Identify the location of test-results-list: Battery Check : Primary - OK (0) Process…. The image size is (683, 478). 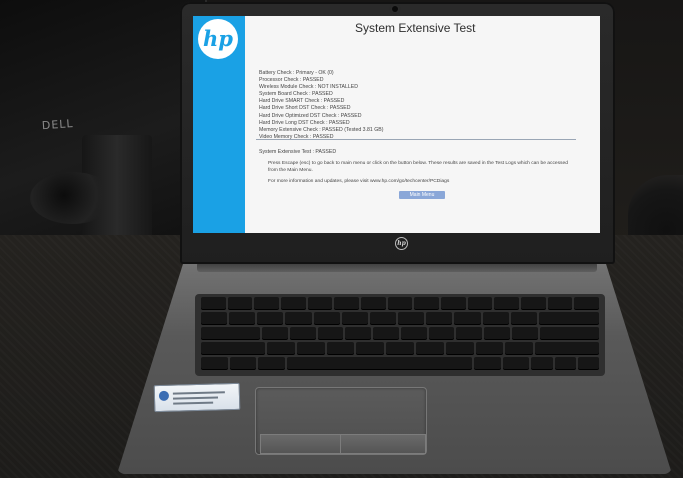
(321, 105).